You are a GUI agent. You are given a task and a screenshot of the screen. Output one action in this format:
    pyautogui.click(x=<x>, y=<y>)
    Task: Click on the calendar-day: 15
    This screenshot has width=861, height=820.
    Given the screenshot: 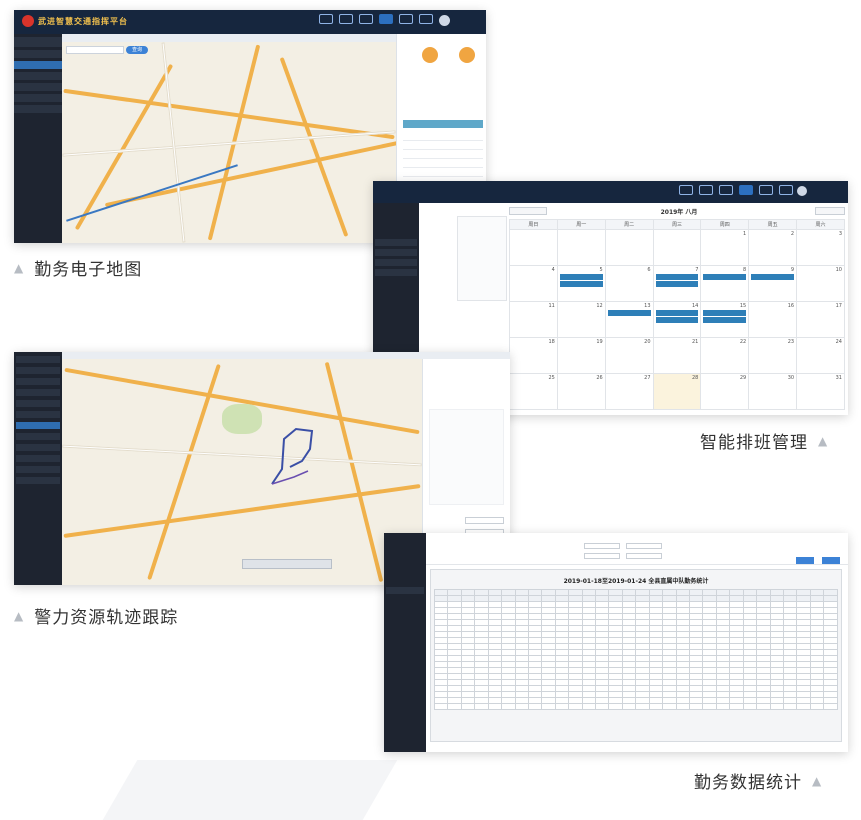 What is the action you would take?
    pyautogui.click(x=725, y=319)
    